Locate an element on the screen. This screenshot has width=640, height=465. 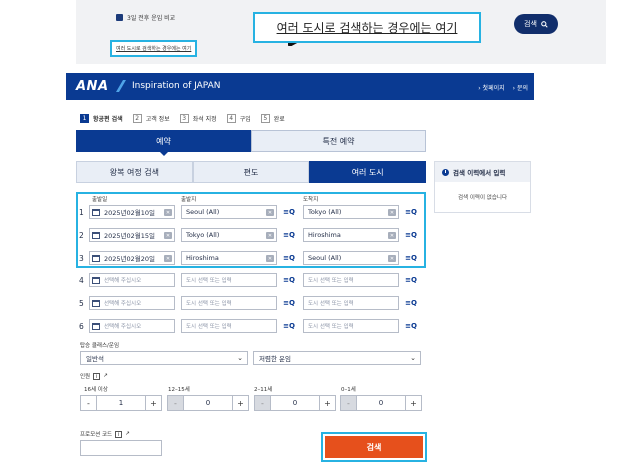
ana-logo: ANA is located at coordinates (92, 86).